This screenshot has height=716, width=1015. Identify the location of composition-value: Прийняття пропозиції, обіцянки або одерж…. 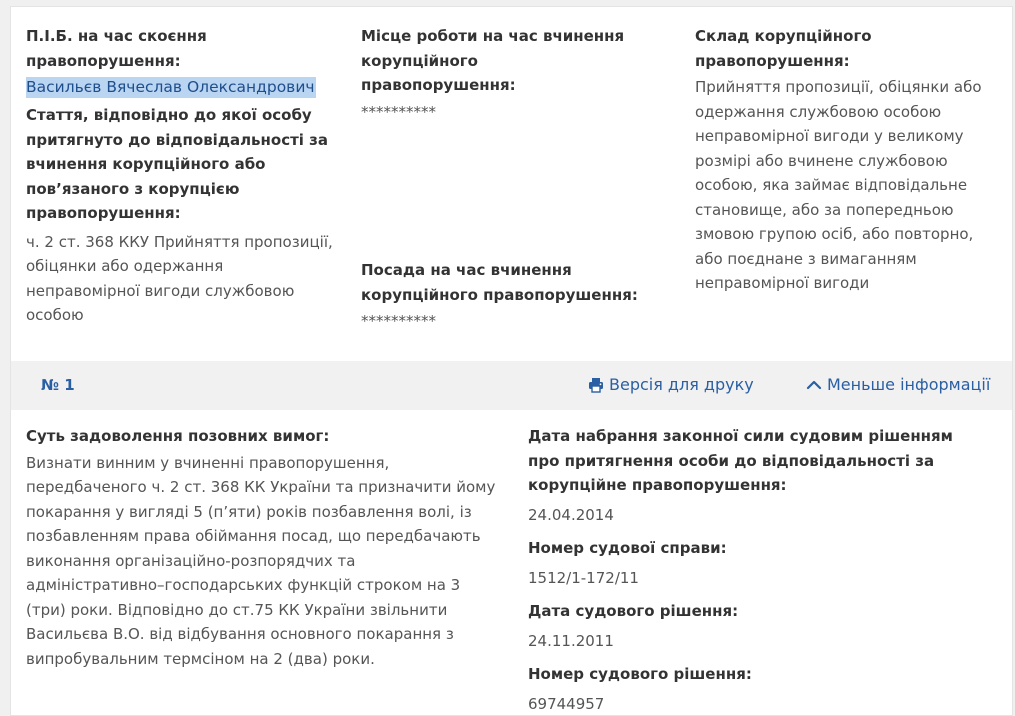
(844, 185).